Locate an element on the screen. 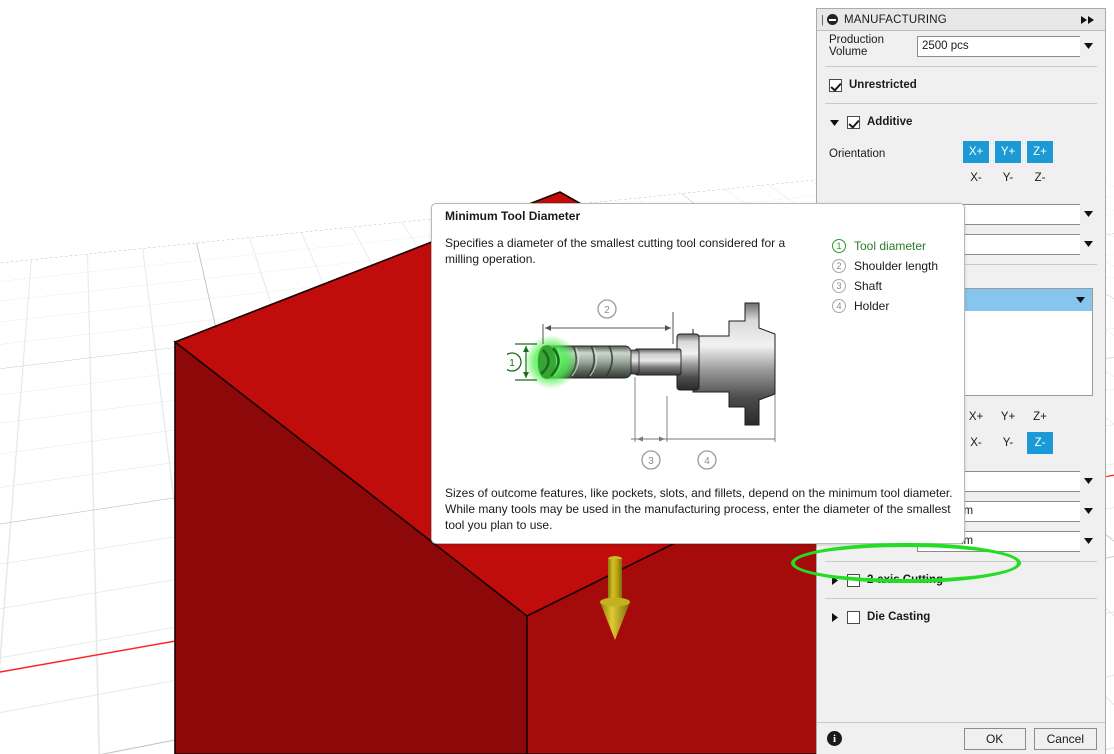 The height and width of the screenshot is (754, 1114). orientation-x-plus-button: X+ is located at coordinates (976, 152).